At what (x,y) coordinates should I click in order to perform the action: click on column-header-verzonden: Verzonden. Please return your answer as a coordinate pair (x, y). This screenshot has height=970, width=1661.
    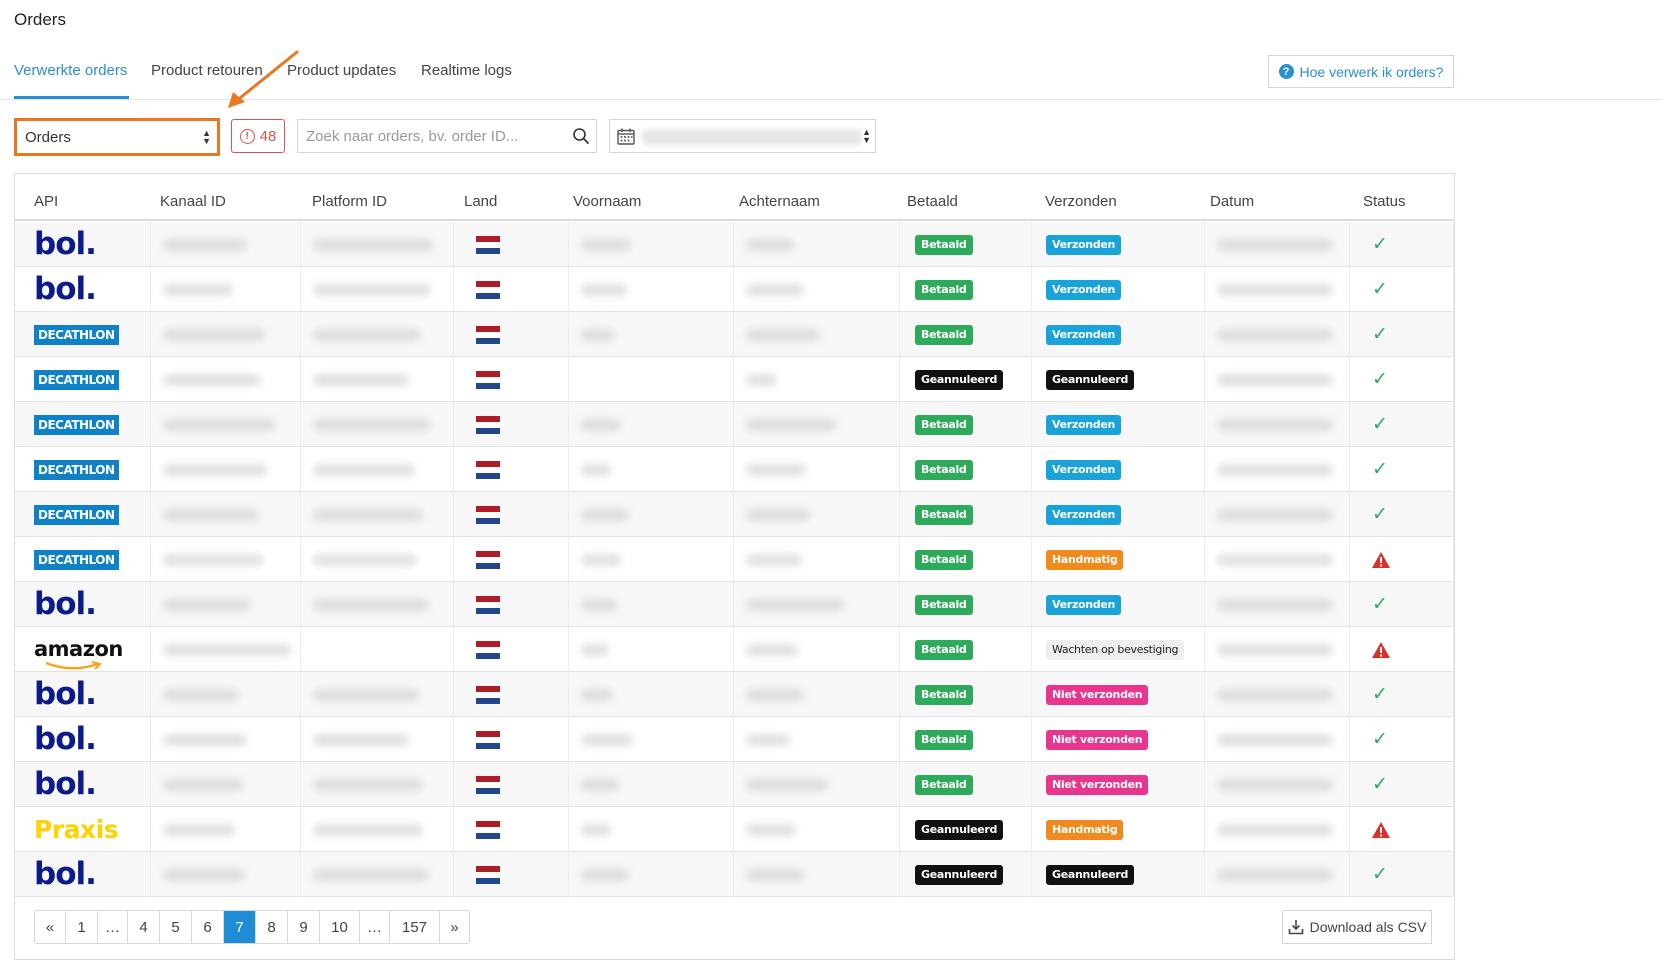
    Looking at the image, I should click on (1081, 201).